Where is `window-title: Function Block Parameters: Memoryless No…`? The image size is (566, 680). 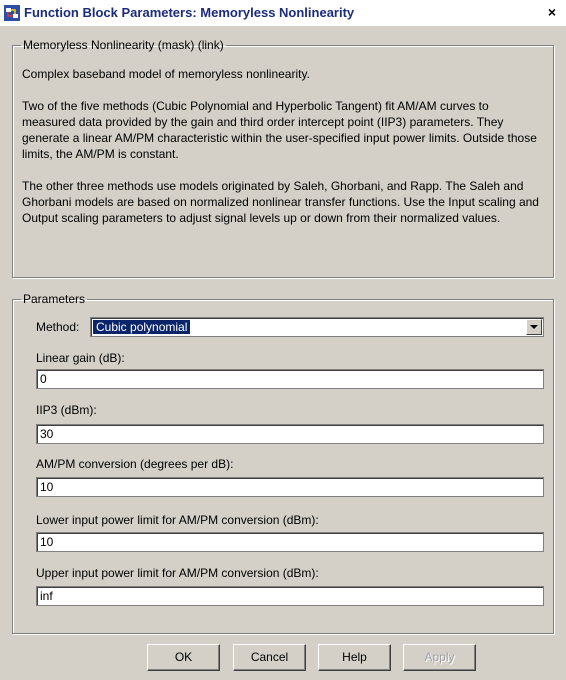
window-title: Function Block Parameters: Memoryless No… is located at coordinates (189, 12).